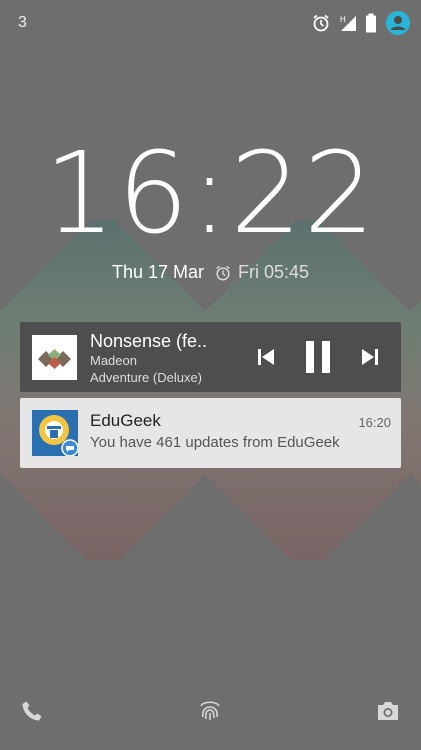 The height and width of the screenshot is (750, 421). I want to click on user-avatar-icon, so click(398, 23).